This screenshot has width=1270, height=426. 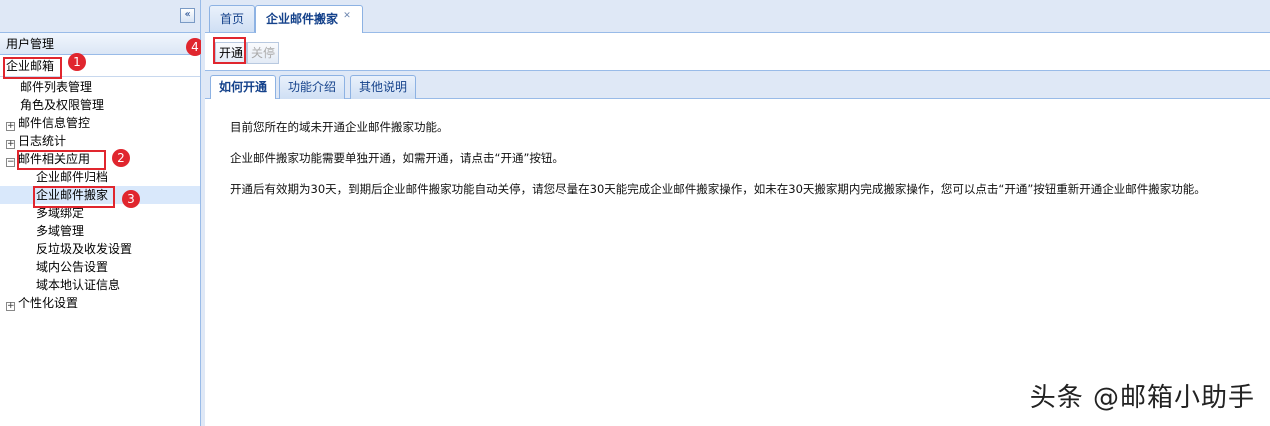 What do you see at coordinates (737, 16) in the screenshot?
I see `tab-strip: 首页 企业邮件搬家 ✕` at bounding box center [737, 16].